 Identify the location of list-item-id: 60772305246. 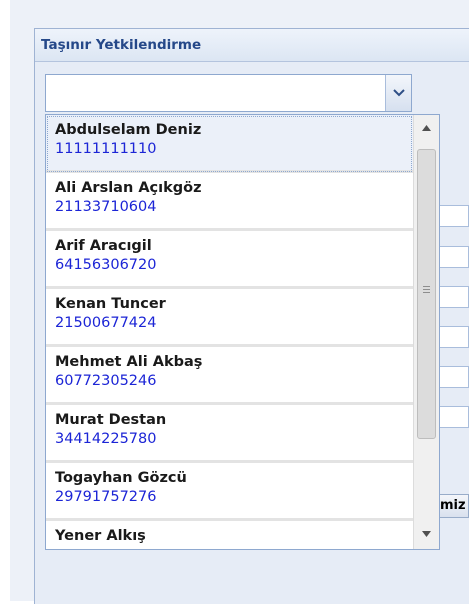
(106, 381).